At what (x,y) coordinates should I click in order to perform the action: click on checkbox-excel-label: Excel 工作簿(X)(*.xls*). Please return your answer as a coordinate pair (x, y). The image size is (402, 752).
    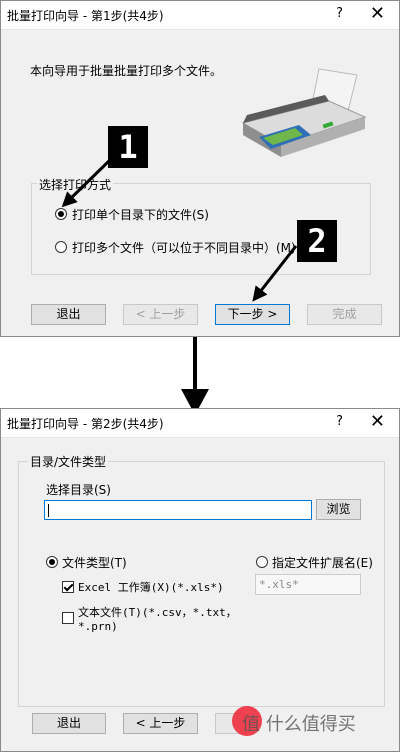
    Looking at the image, I should click on (151, 587).